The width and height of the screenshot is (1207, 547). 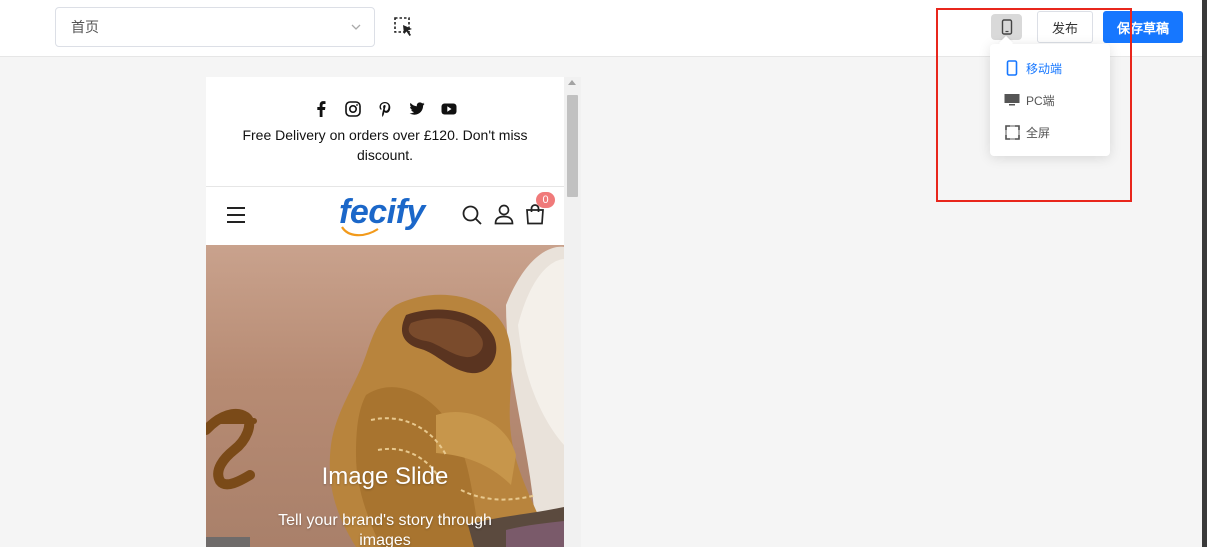 What do you see at coordinates (321, 109) in the screenshot?
I see `facebook-icon` at bounding box center [321, 109].